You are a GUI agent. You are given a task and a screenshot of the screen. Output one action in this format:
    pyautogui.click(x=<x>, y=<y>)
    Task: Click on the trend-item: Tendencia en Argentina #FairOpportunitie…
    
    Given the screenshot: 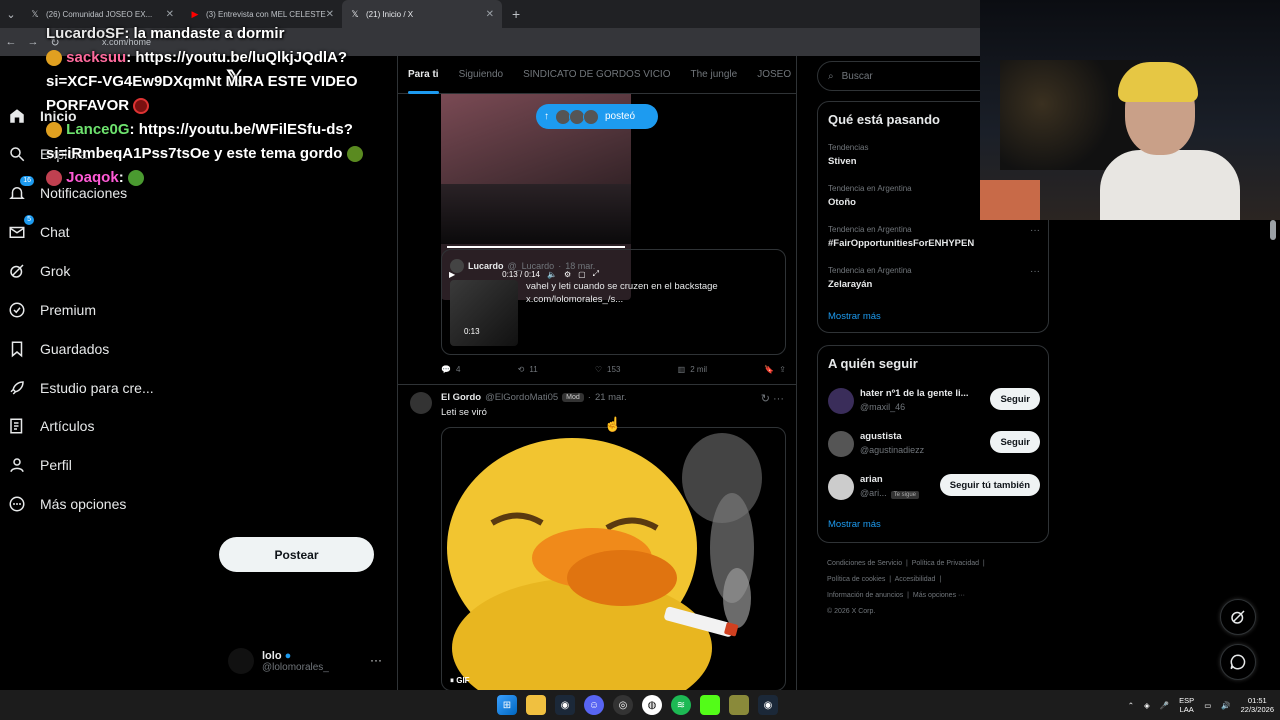 What is the action you would take?
    pyautogui.click(x=934, y=237)
    